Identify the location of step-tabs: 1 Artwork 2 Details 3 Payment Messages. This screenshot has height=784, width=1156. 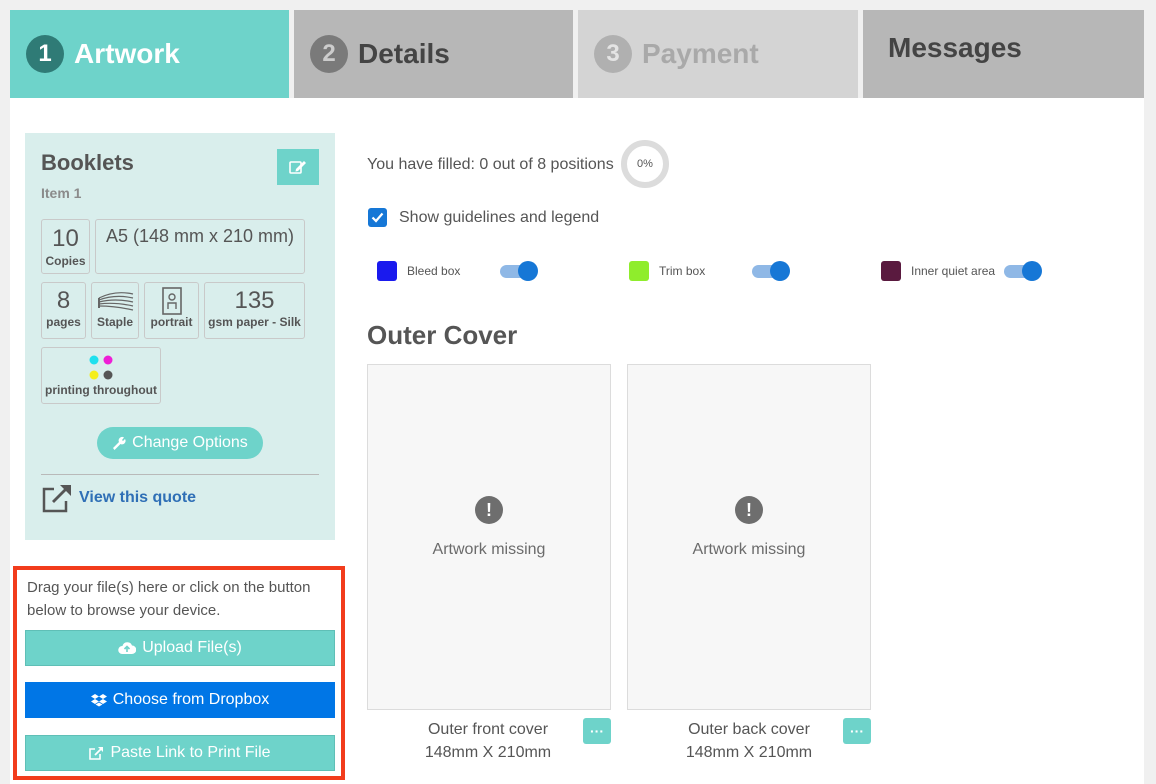
(577, 54).